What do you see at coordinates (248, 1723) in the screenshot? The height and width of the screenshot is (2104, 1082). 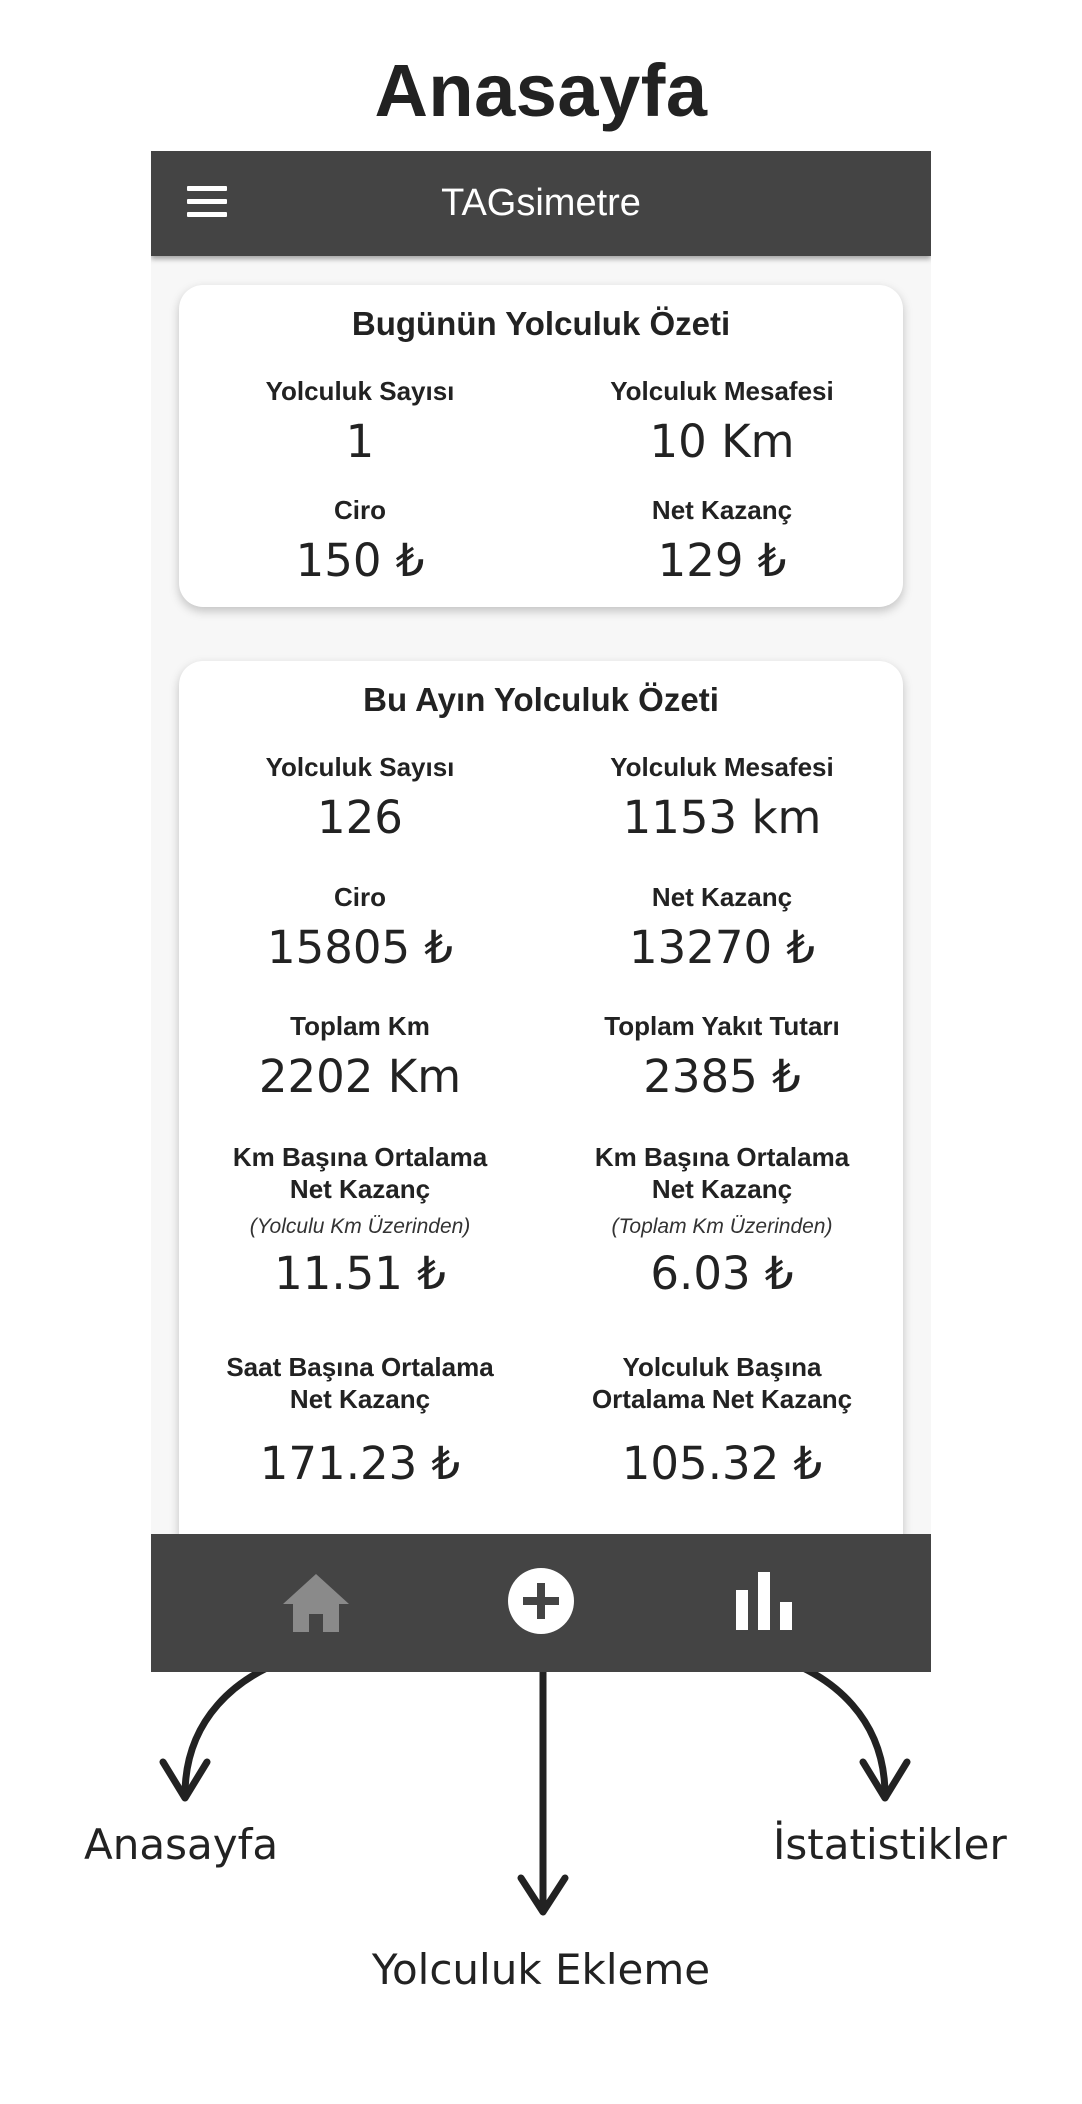 I see `home-arrow` at bounding box center [248, 1723].